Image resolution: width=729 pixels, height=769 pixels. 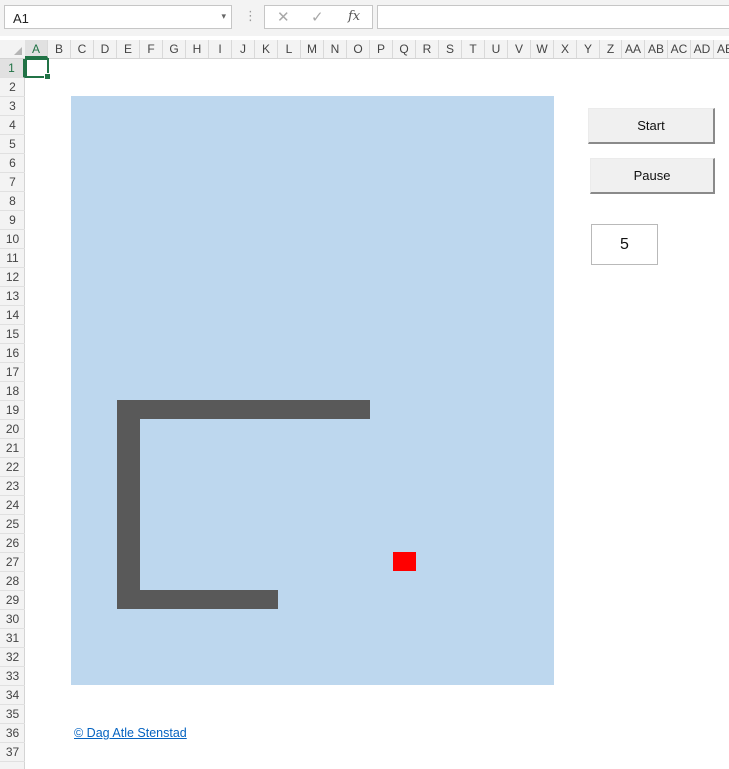 I want to click on row-header-22: 22, so click(x=12, y=467).